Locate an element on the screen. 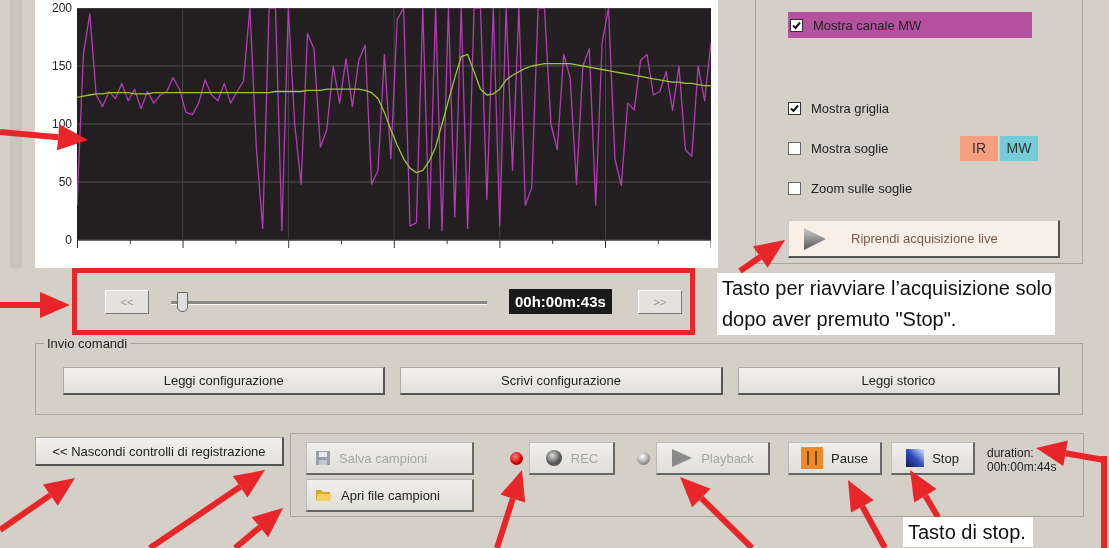 The image size is (1109, 548). annotation-text: Tasto di stop. is located at coordinates (968, 532).